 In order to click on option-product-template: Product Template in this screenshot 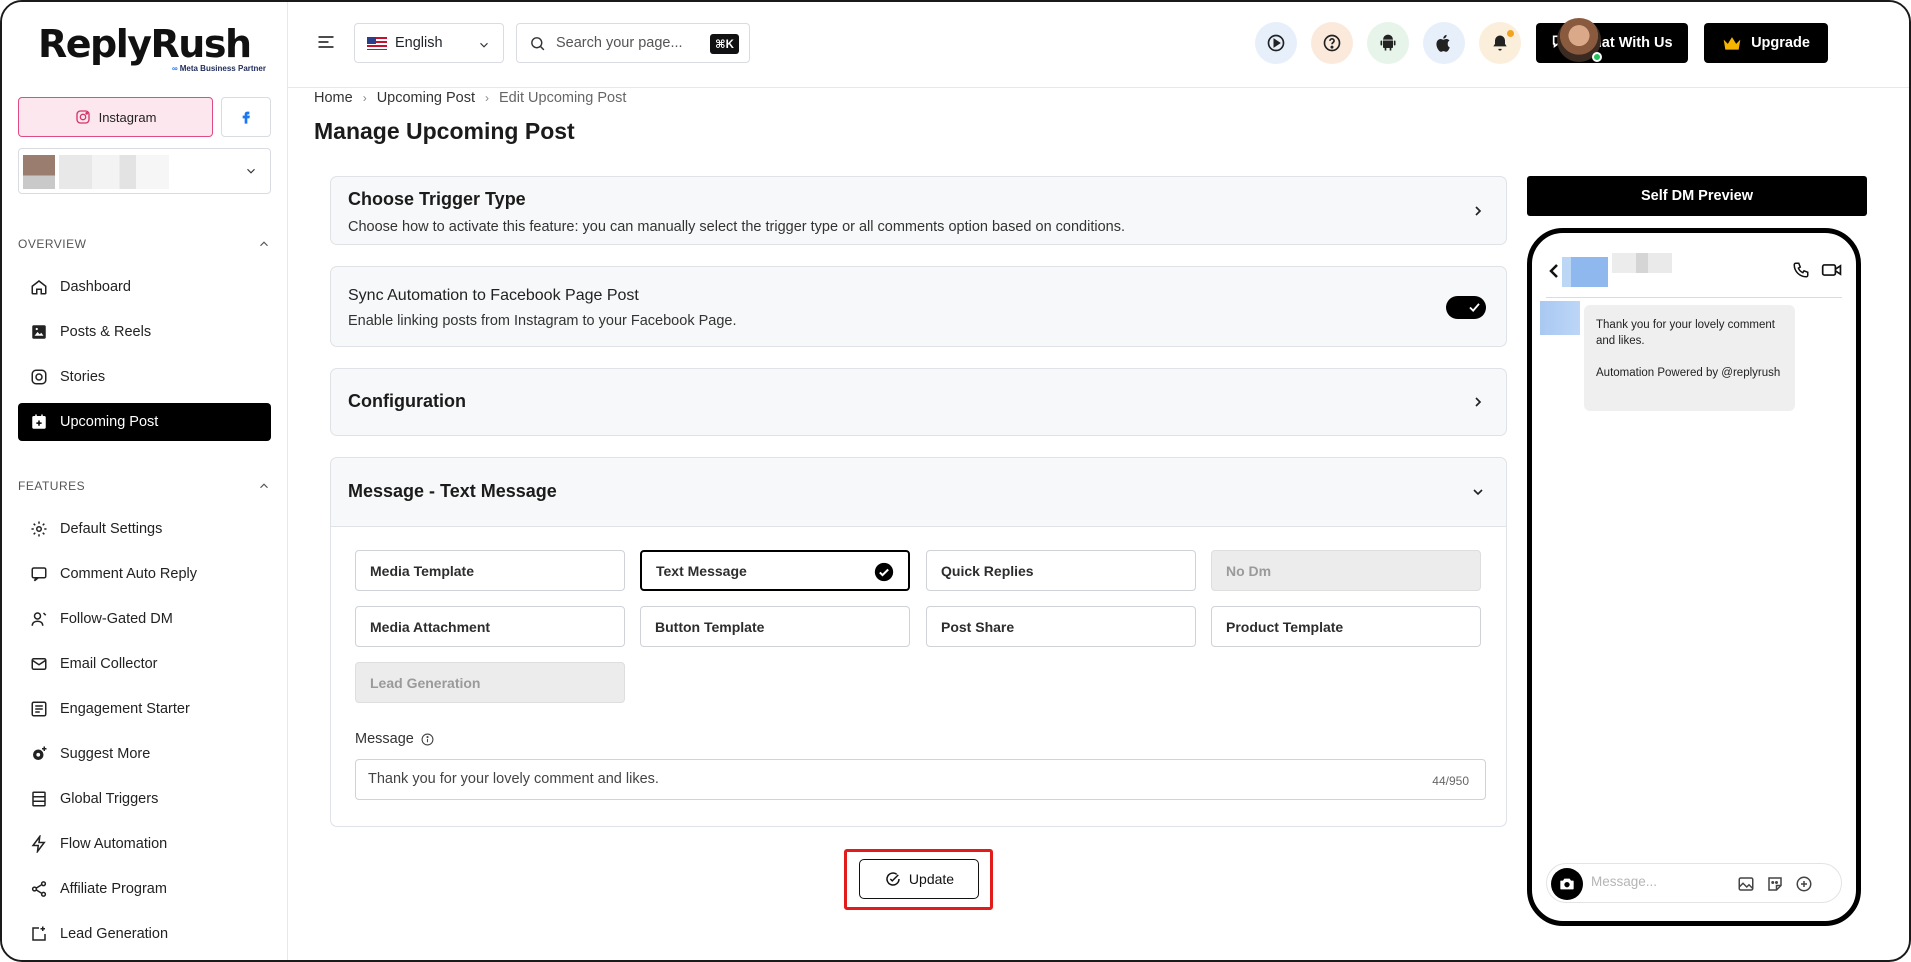, I will do `click(1346, 626)`.